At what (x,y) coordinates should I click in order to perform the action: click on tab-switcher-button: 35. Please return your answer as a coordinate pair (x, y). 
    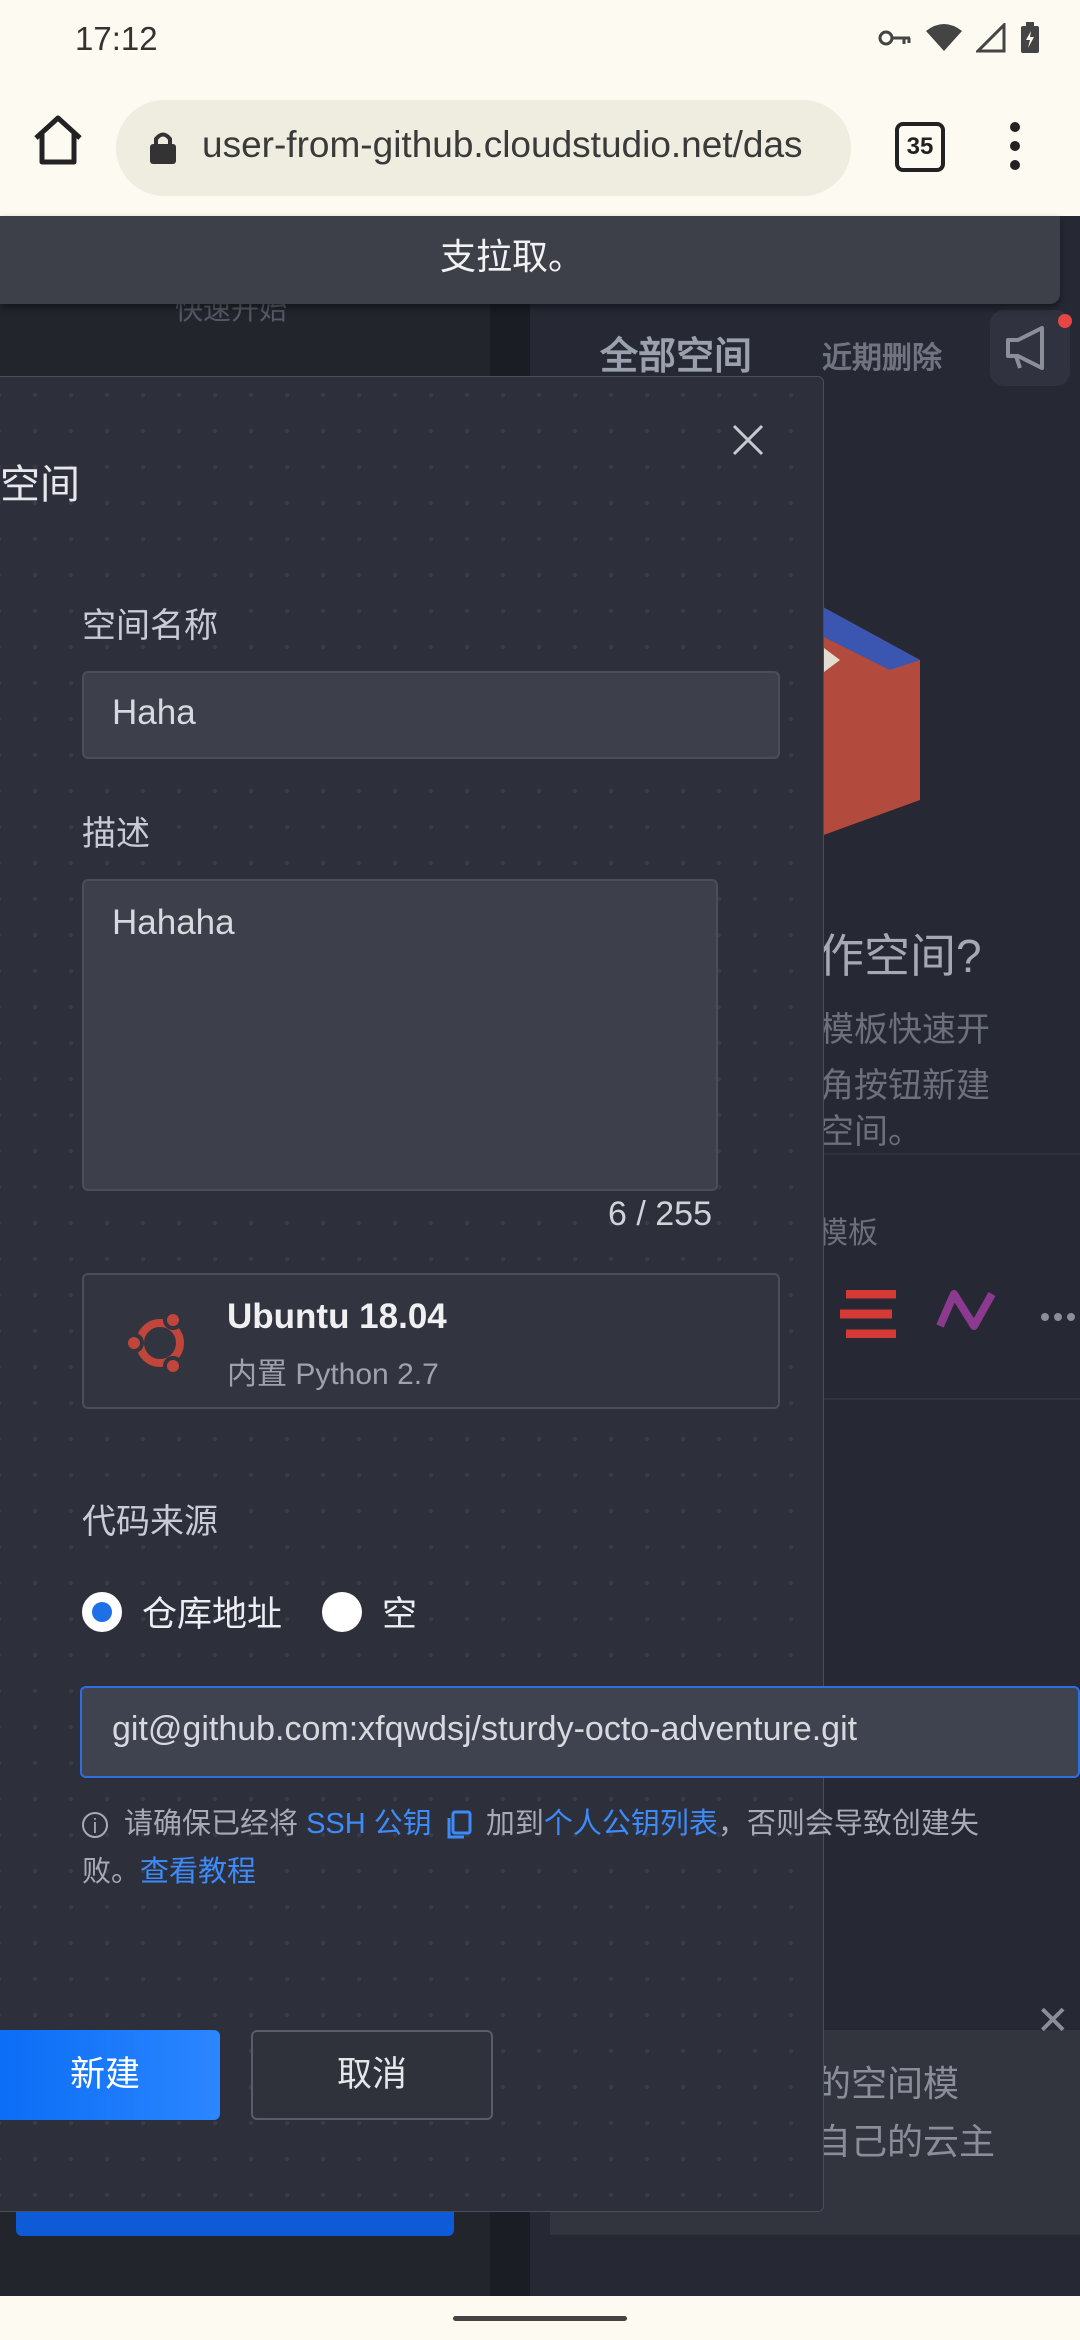
    Looking at the image, I should click on (920, 147).